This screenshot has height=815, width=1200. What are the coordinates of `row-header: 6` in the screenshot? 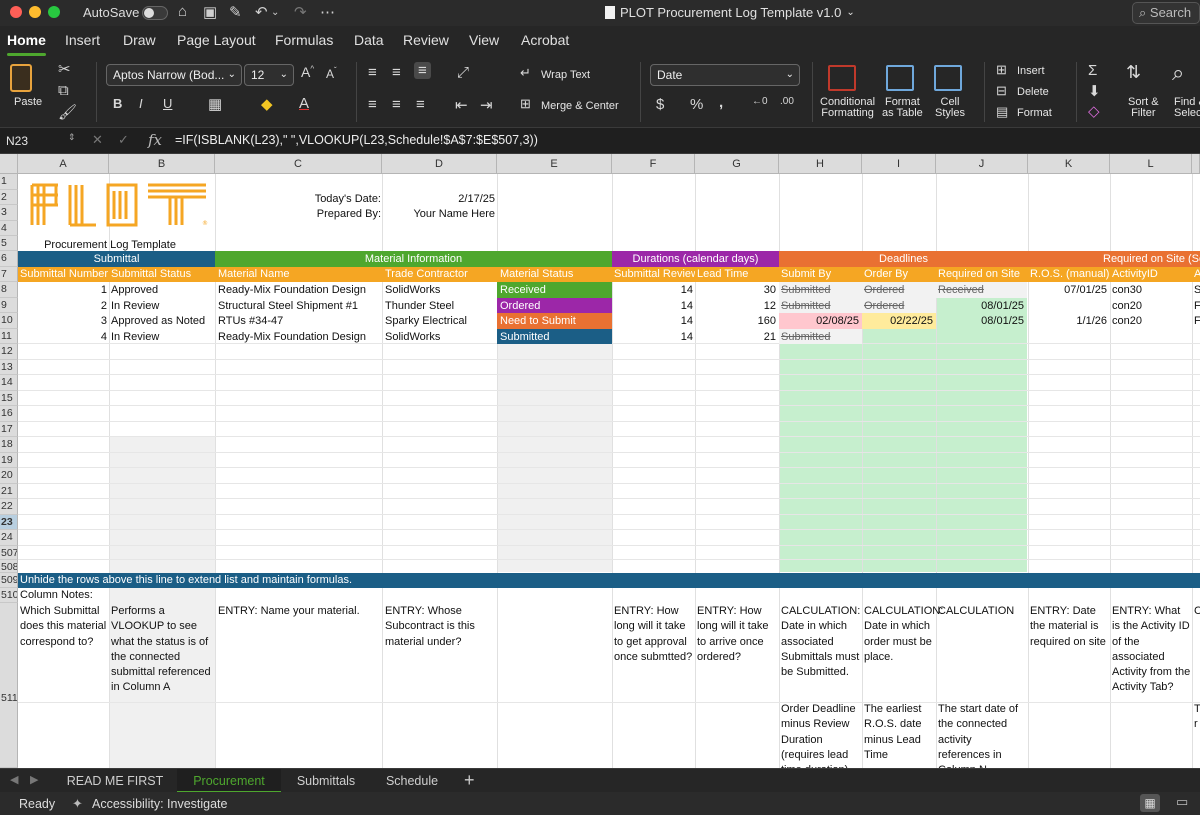 It's located at (9, 259).